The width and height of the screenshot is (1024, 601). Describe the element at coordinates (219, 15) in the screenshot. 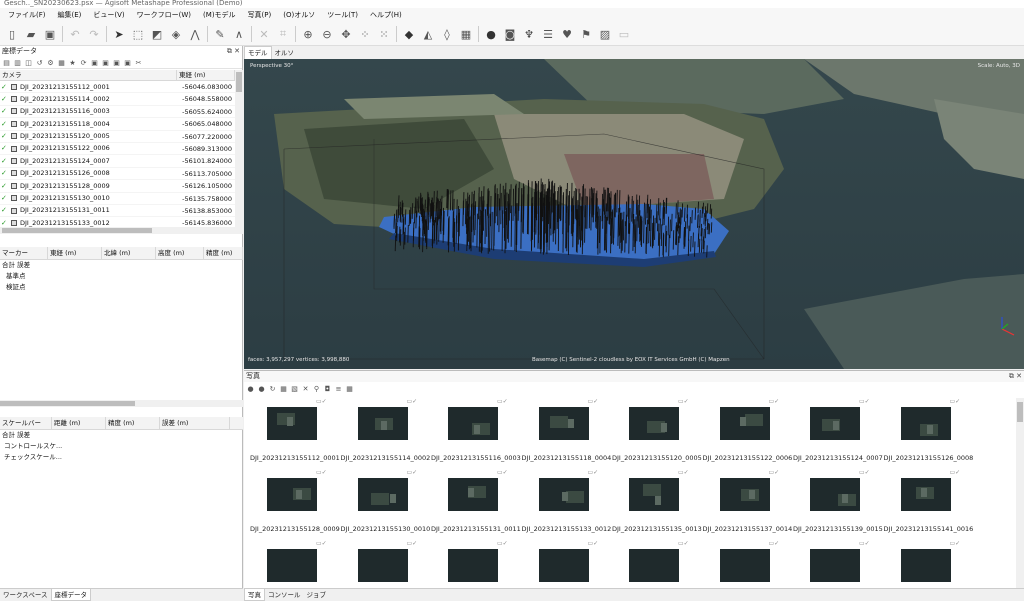

I see `menu-model: (M)モデル` at that location.